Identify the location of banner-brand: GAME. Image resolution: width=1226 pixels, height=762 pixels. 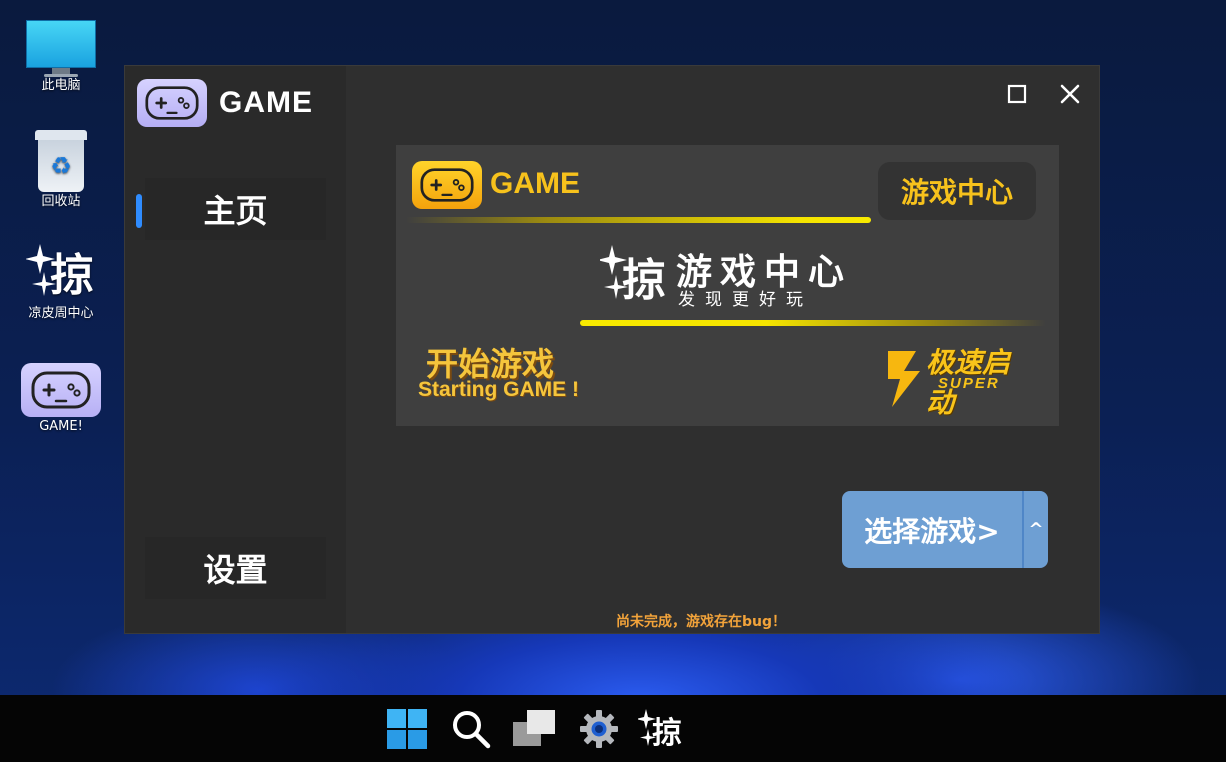
(535, 183).